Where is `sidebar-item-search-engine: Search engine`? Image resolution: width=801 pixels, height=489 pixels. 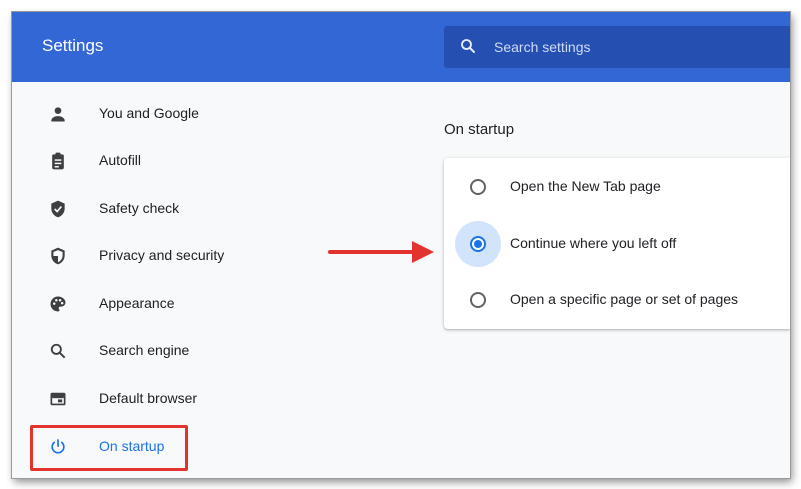 sidebar-item-search-engine: Search engine is located at coordinates (137, 350).